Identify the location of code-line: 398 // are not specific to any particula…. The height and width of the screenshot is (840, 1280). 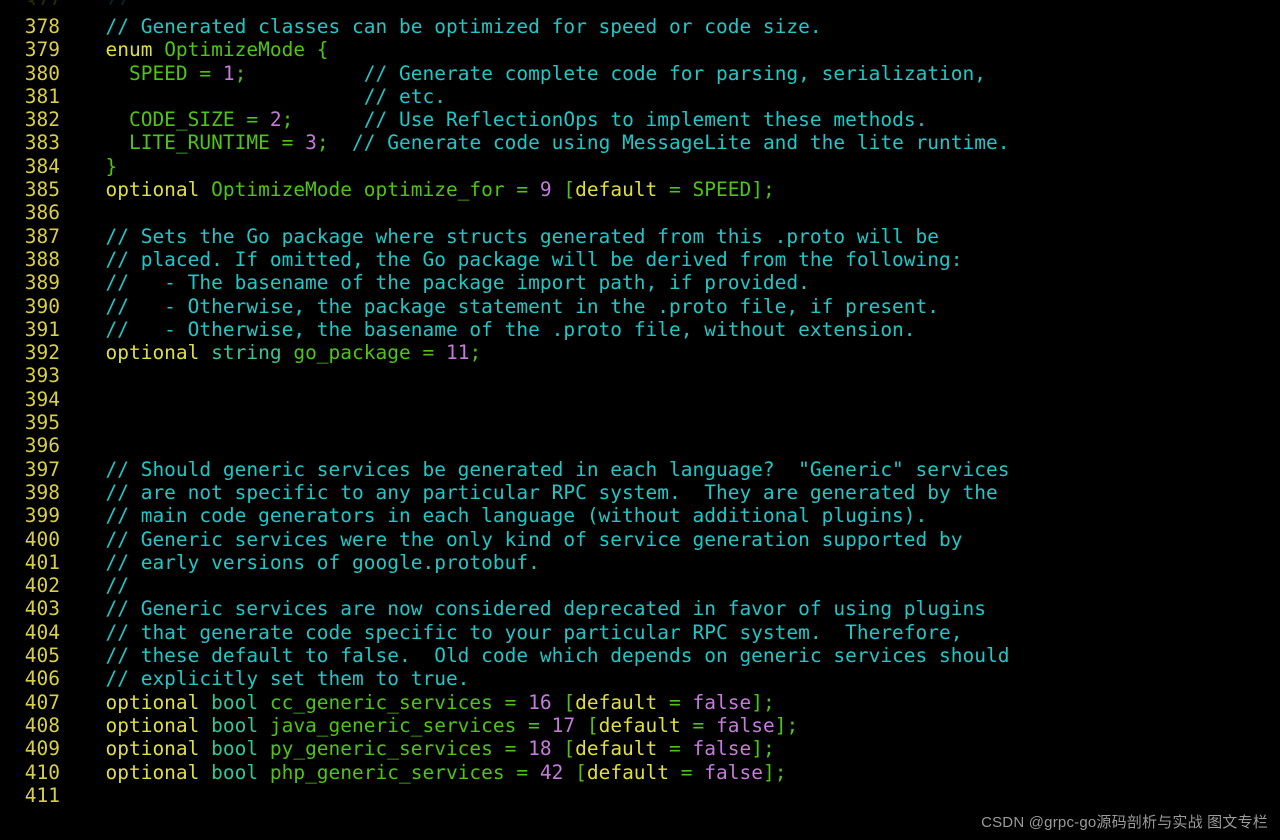
(640, 492).